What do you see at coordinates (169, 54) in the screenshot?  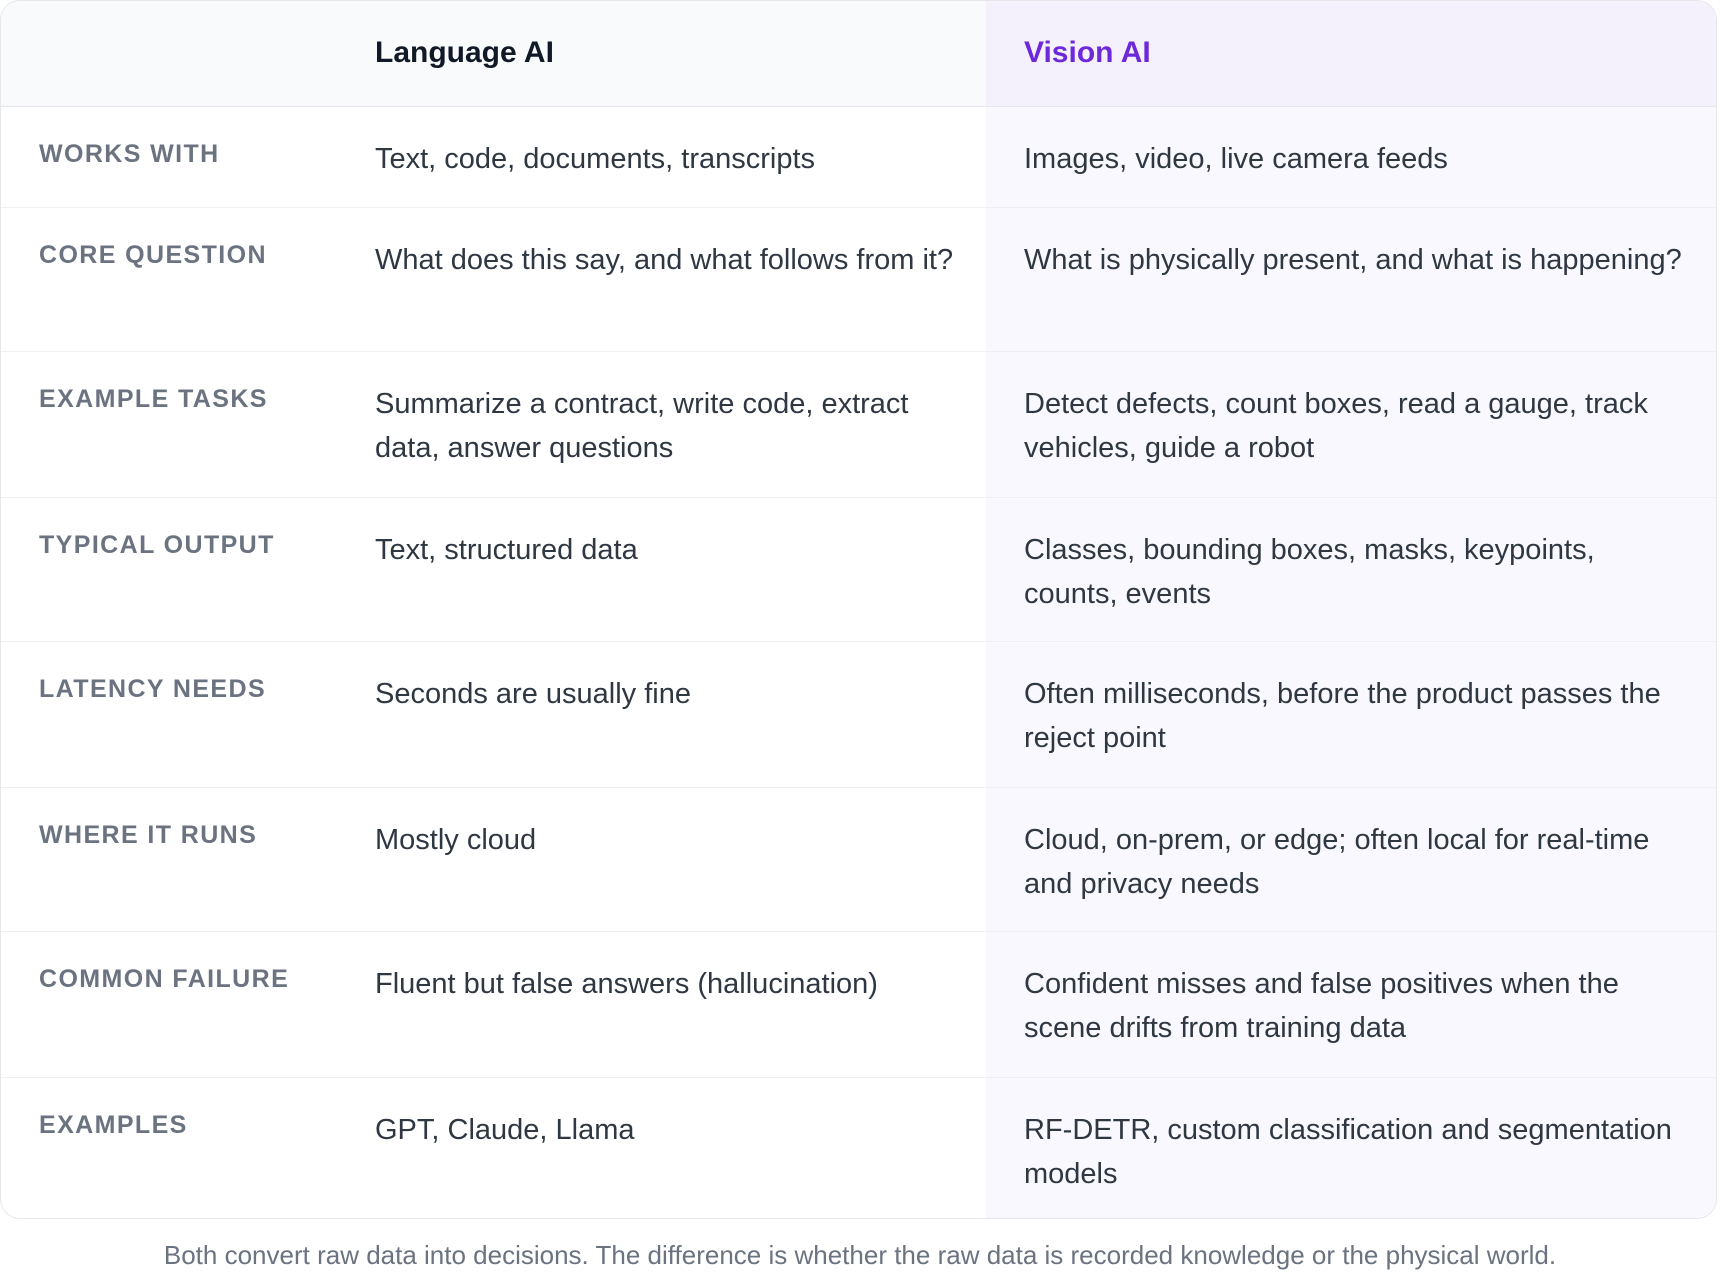 I see `header-empty-cell` at bounding box center [169, 54].